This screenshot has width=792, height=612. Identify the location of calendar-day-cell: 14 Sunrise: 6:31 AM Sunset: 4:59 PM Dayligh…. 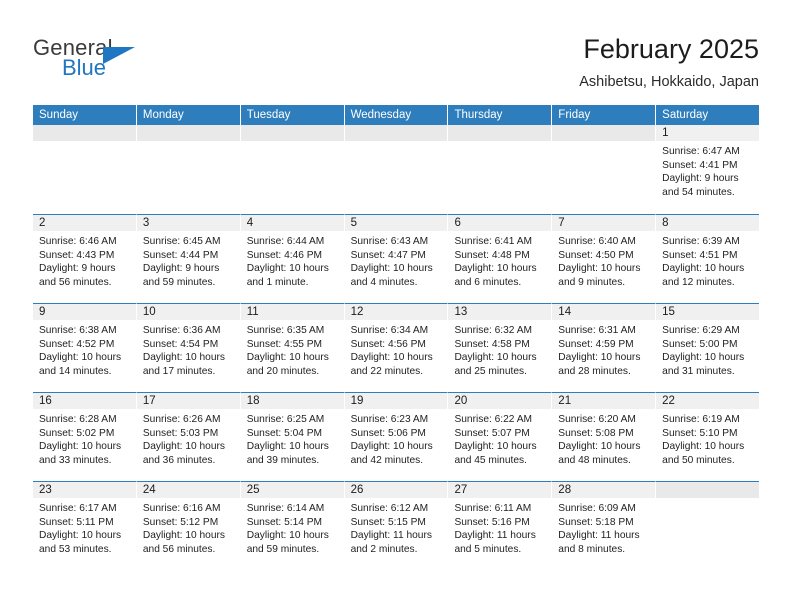
(604, 347).